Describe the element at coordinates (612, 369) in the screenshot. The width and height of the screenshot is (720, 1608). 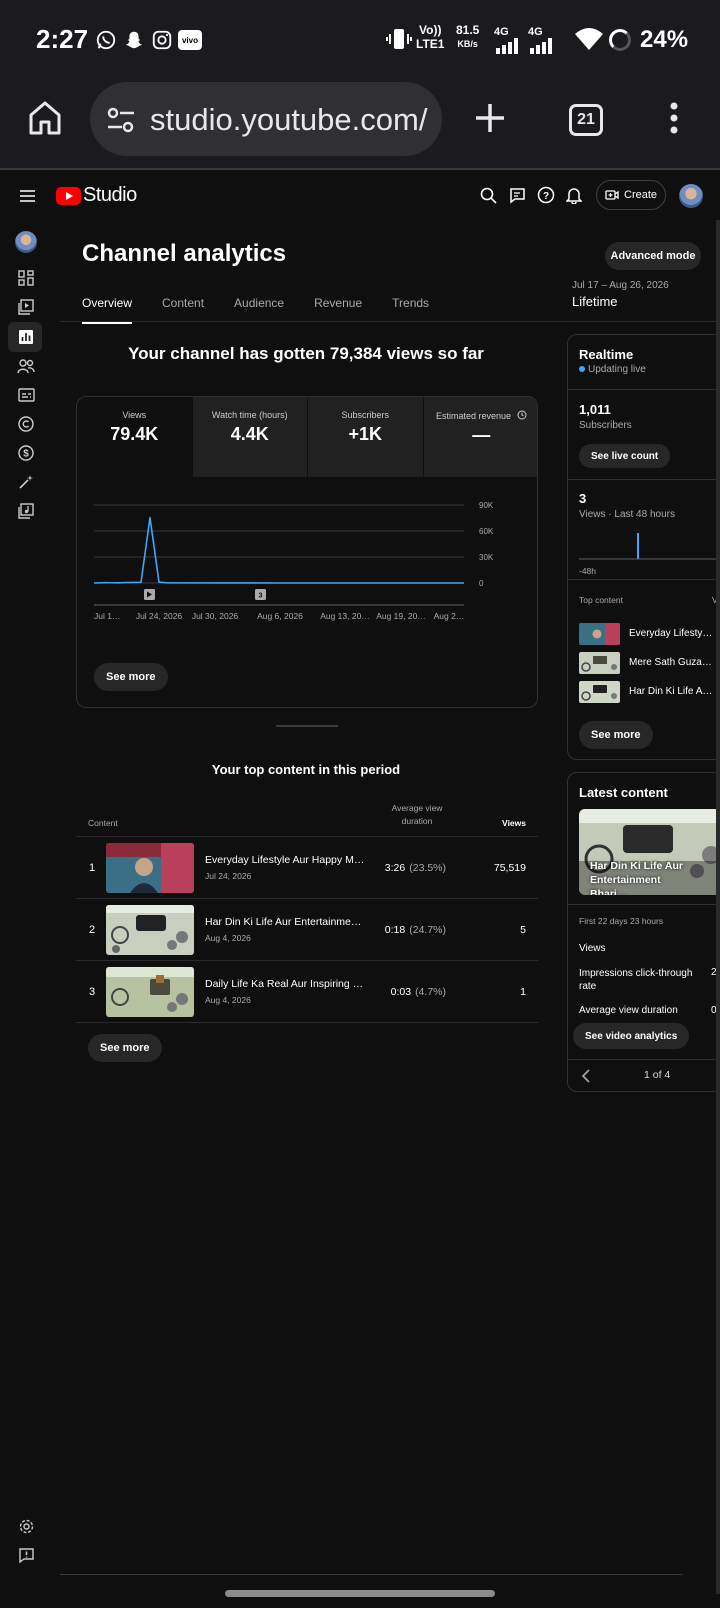
I see `updating-live: Updating live` at that location.